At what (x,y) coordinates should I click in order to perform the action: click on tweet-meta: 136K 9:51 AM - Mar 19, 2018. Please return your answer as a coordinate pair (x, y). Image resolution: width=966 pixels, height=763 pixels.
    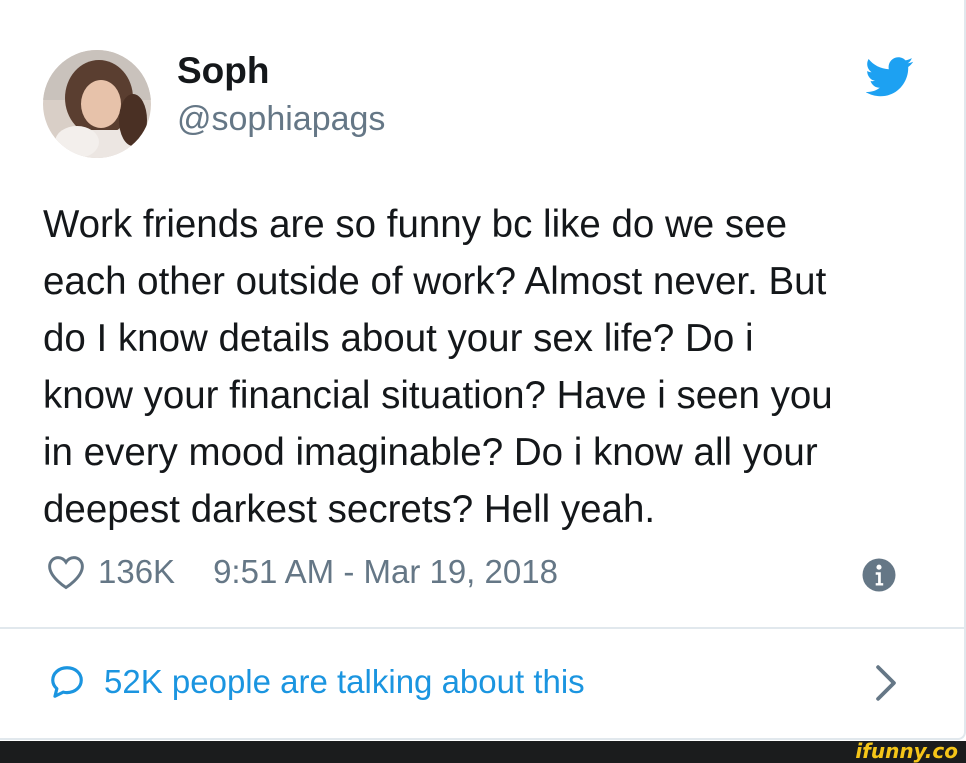
    Looking at the image, I should click on (302, 572).